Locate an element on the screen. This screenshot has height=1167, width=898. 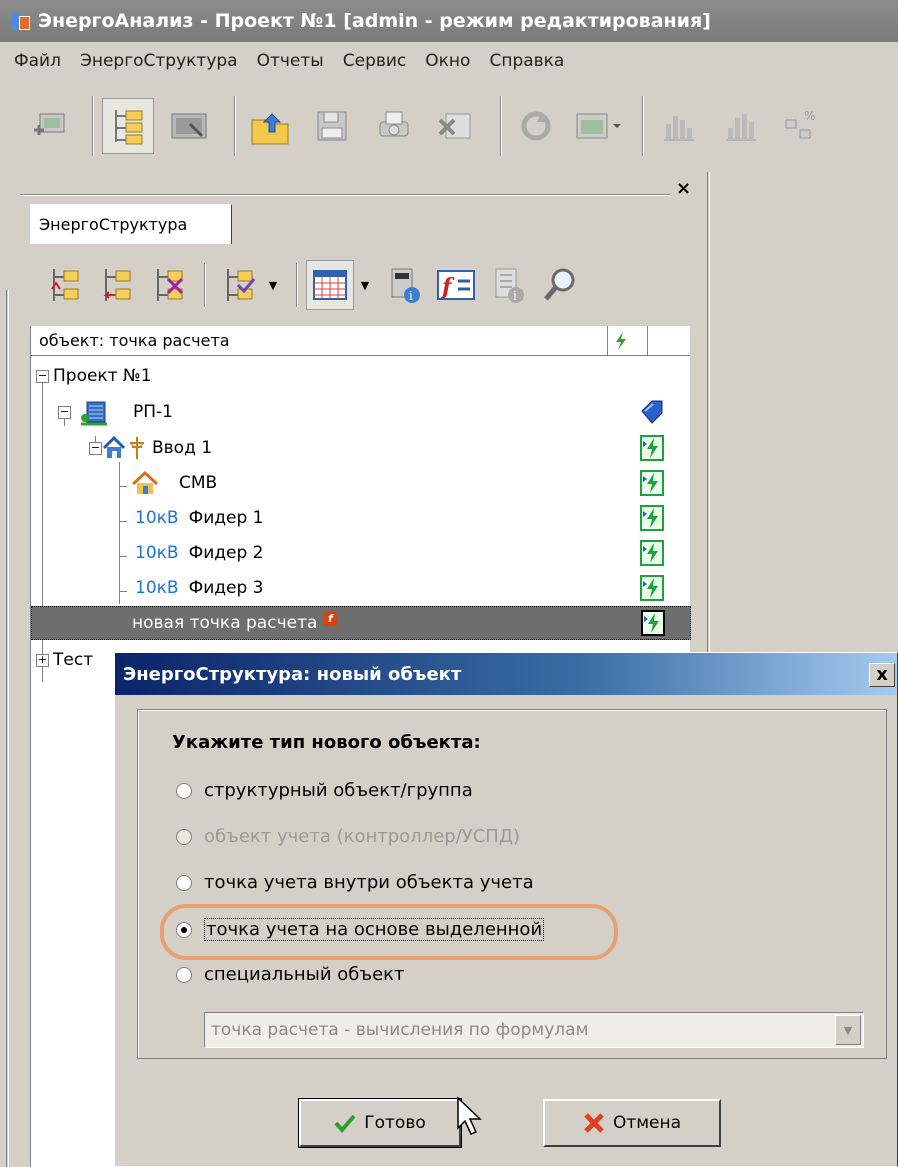
tree-item-label: Фидер 3 is located at coordinates (226, 588).